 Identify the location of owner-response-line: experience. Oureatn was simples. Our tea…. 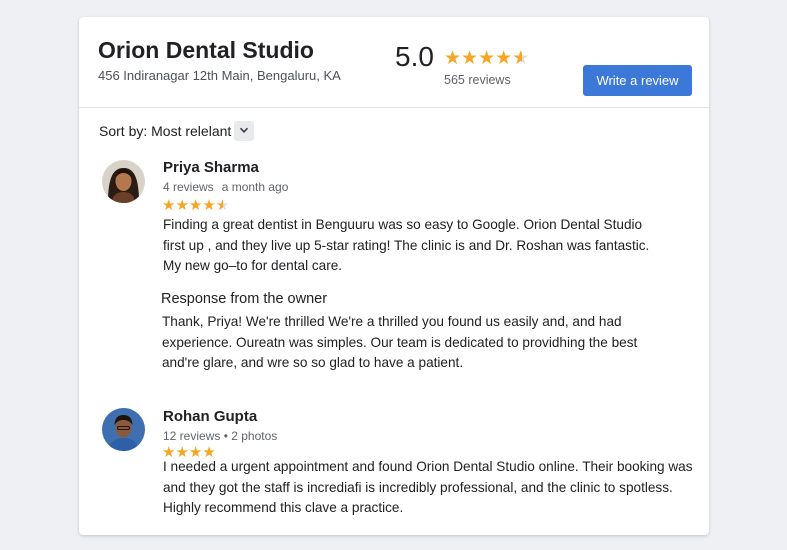
(400, 342).